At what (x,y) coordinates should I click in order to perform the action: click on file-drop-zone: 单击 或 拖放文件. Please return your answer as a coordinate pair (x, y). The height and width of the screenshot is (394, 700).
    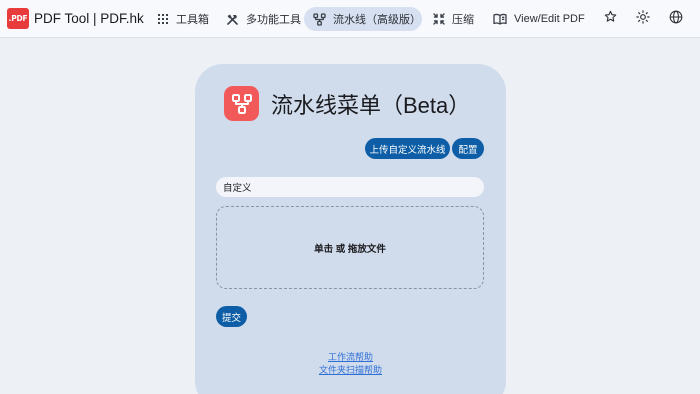
    Looking at the image, I should click on (350, 247).